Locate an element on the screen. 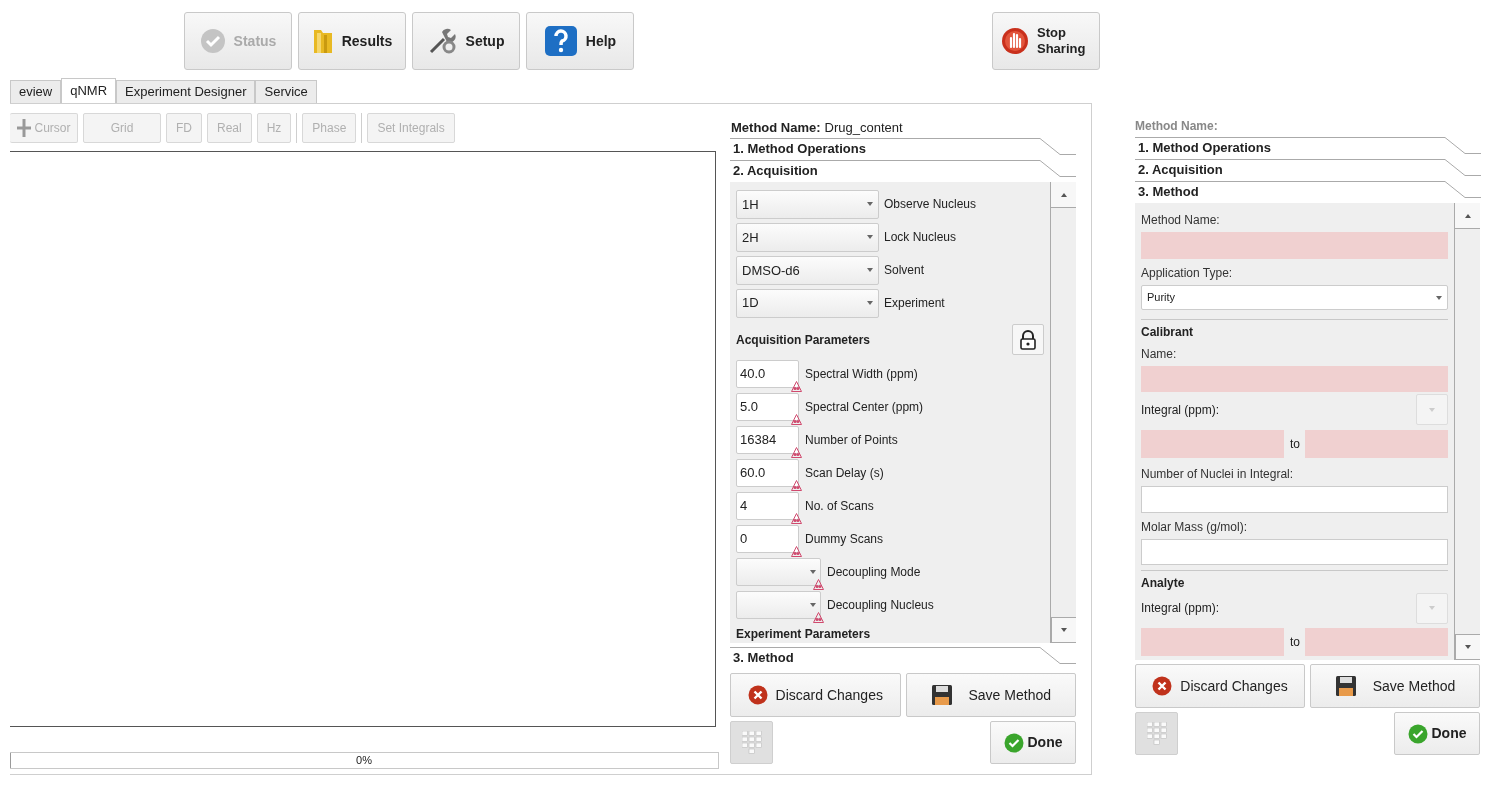  dropdown: 1D is located at coordinates (807, 303).